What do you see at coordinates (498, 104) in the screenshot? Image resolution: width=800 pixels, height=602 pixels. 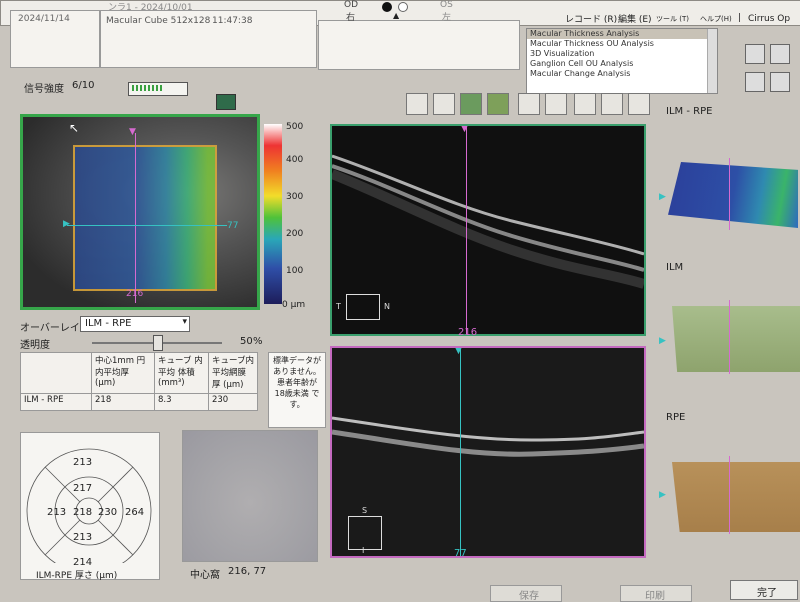 I see `tool-edit-surface-icon` at bounding box center [498, 104].